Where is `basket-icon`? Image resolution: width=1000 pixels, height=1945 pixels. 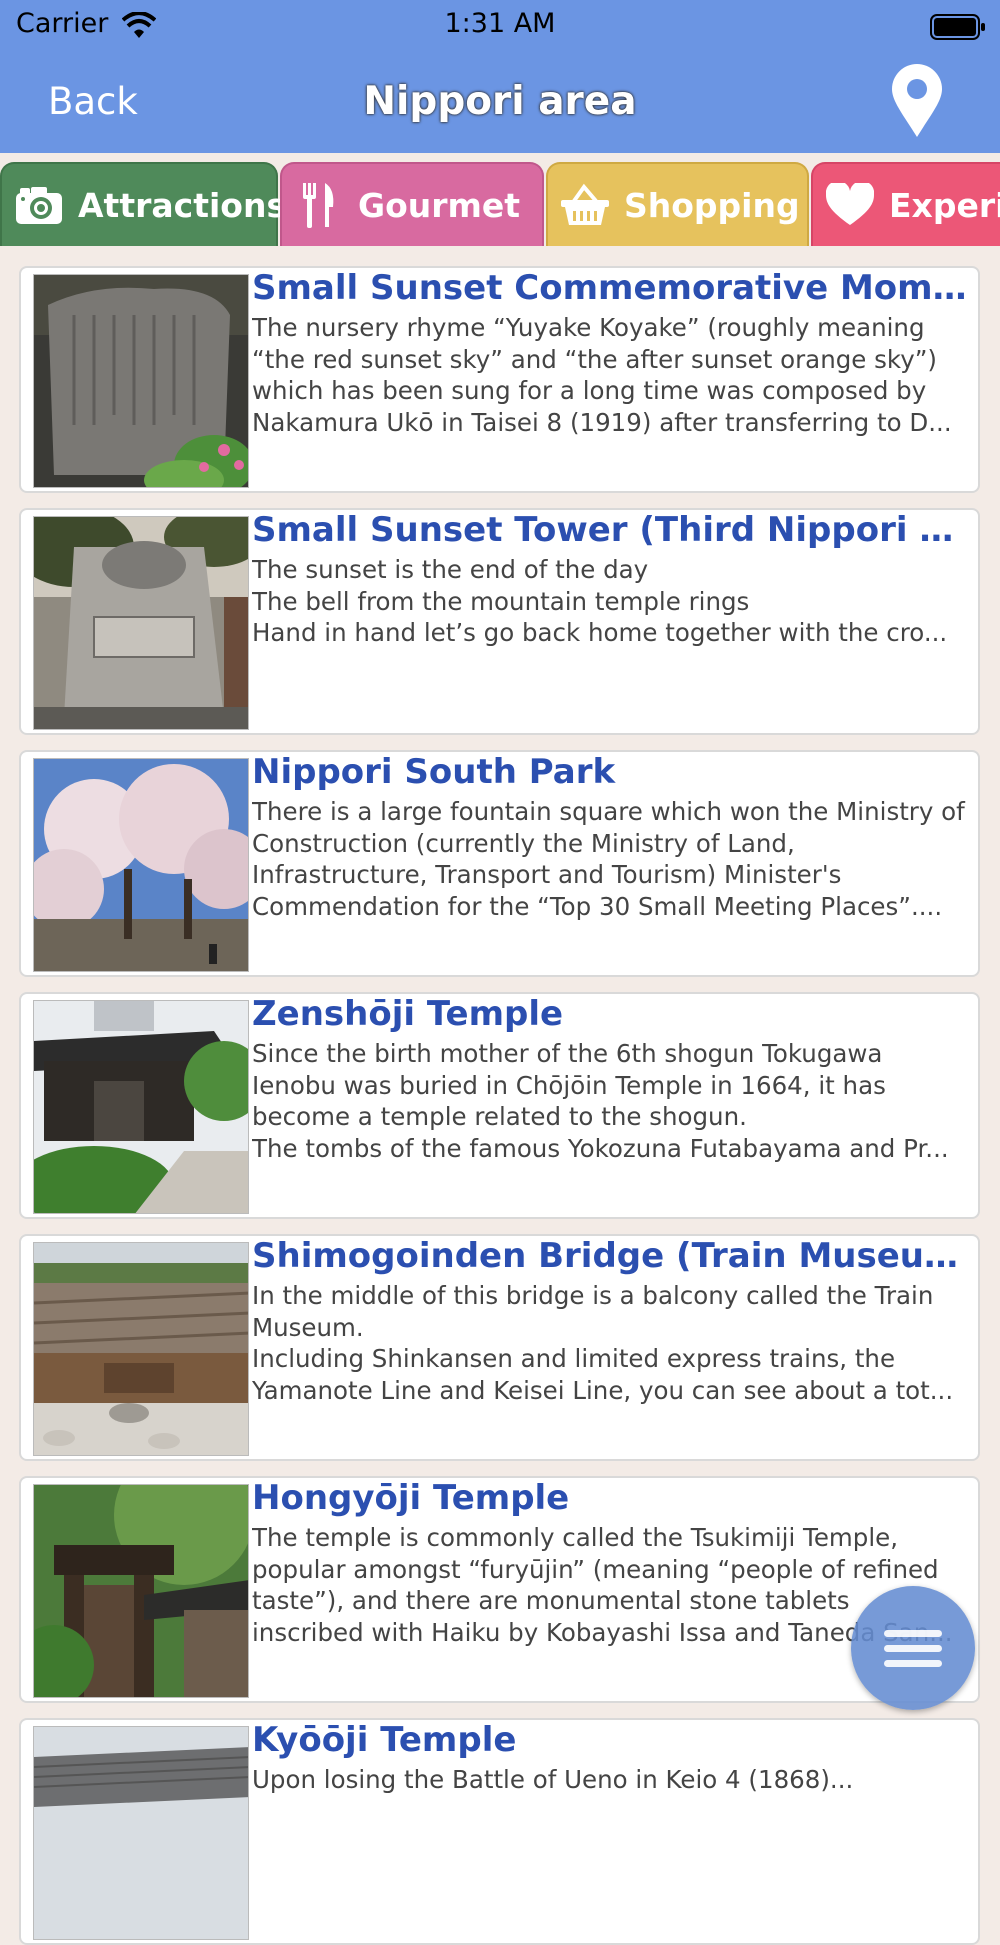 basket-icon is located at coordinates (585, 205).